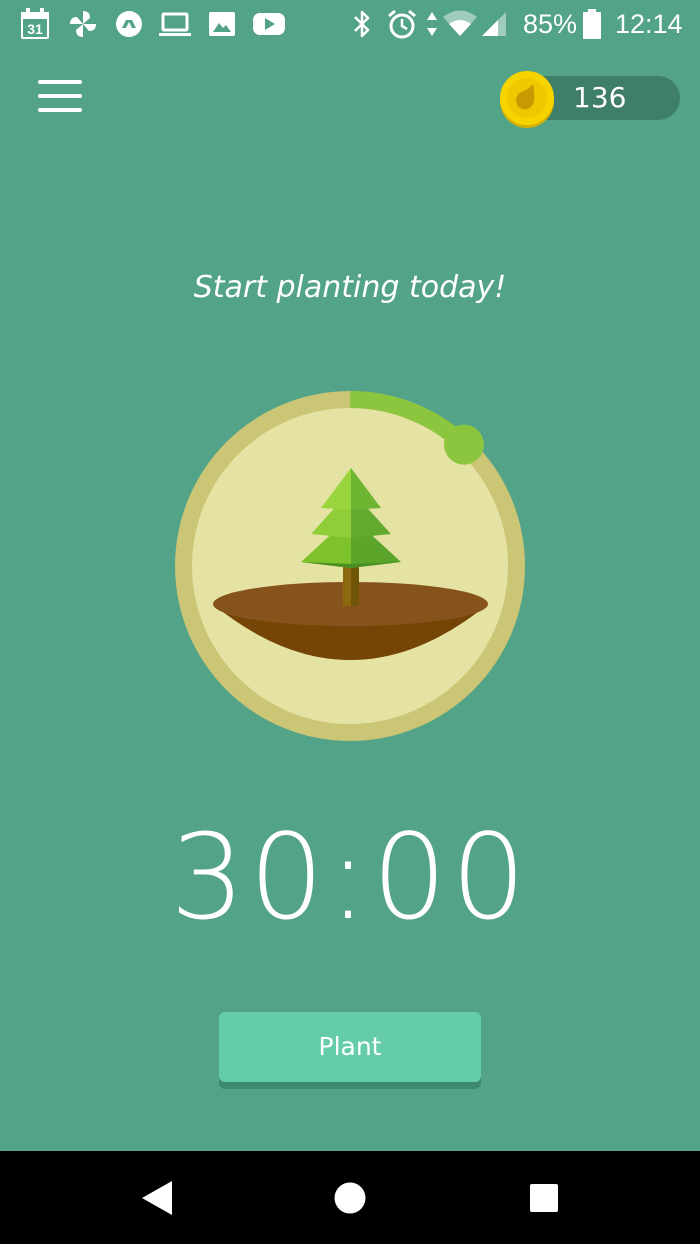 This screenshot has width=700, height=1244. I want to click on home-icon, so click(350, 1198).